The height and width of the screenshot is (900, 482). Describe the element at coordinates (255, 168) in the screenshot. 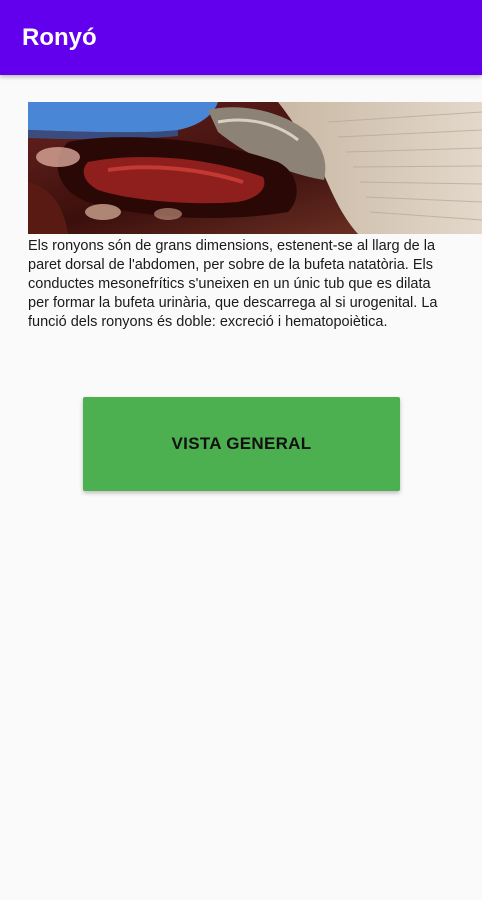

I see `kidney-dissection-image` at that location.